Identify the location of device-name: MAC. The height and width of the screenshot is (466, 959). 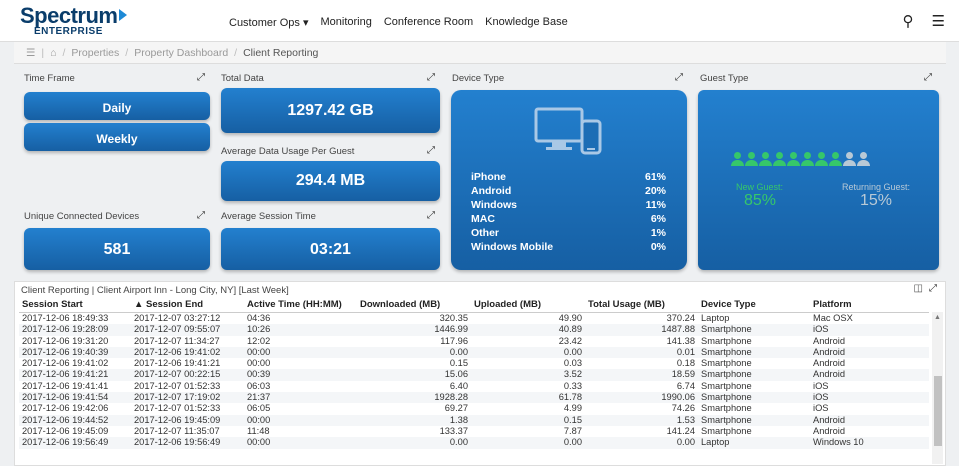
(483, 219).